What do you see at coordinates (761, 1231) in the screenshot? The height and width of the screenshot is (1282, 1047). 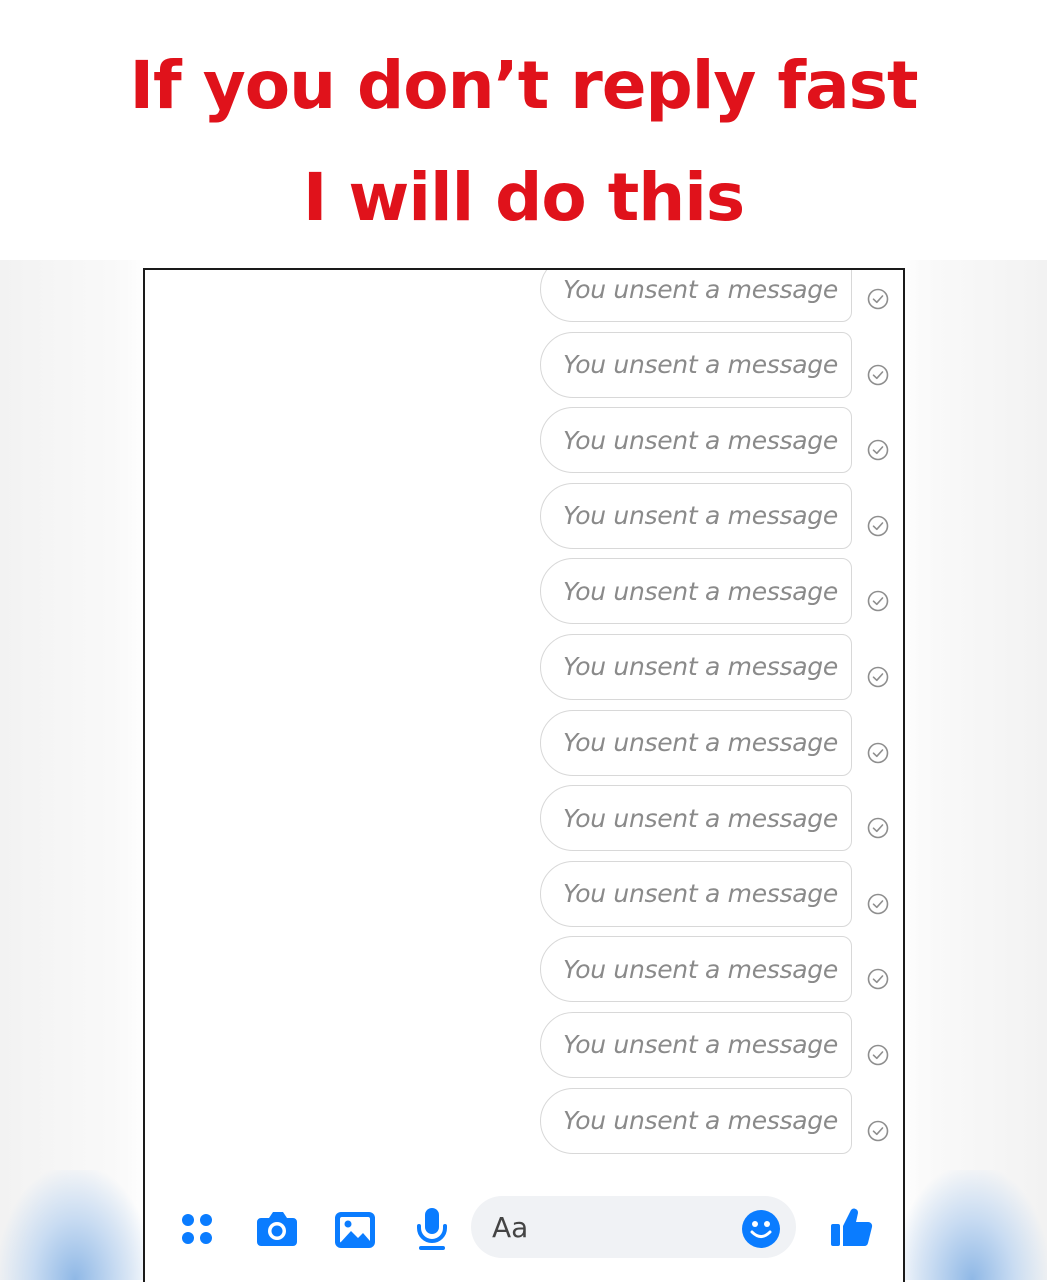 I see `emoji-icon` at bounding box center [761, 1231].